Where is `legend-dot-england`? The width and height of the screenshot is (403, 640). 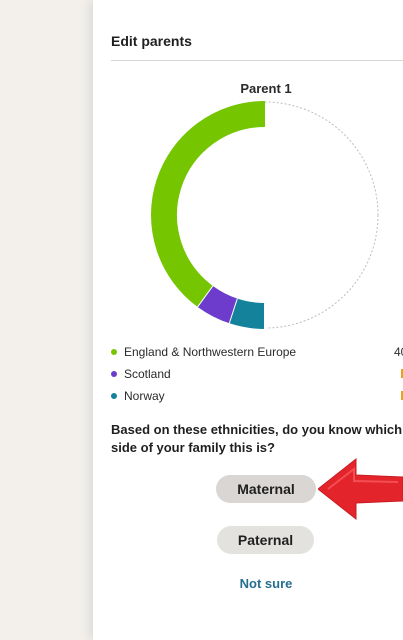 legend-dot-england is located at coordinates (114, 352).